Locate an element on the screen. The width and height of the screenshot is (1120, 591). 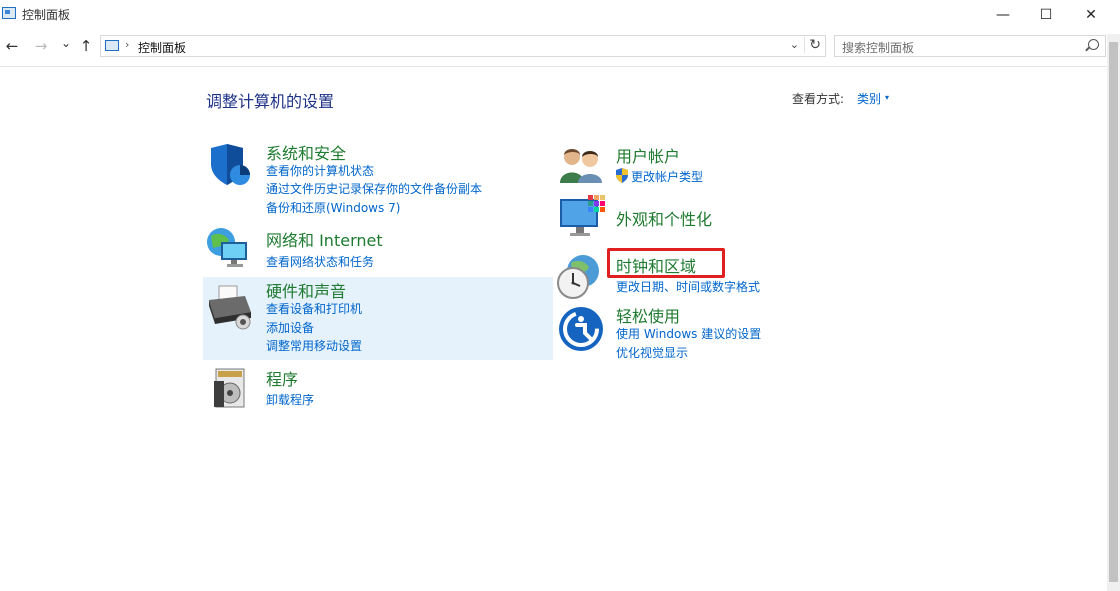
category-title-appearance: 外观和个性化 is located at coordinates (664, 218).